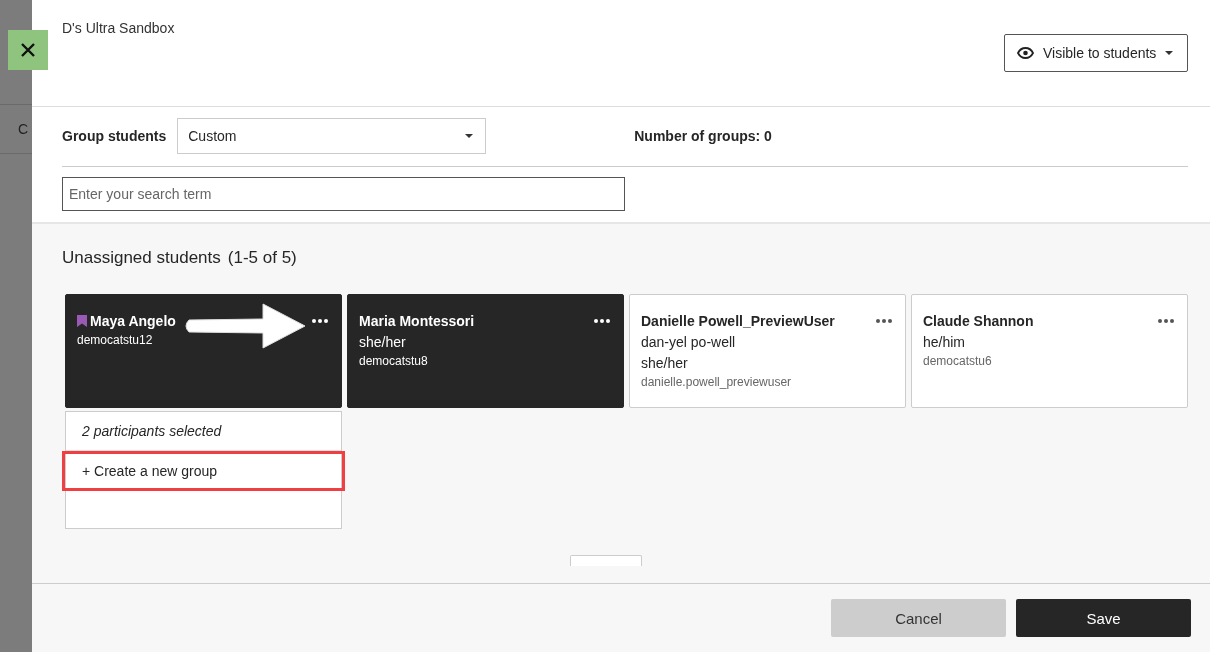 The height and width of the screenshot is (652, 1210). I want to click on cancel-button: Cancel, so click(918, 618).